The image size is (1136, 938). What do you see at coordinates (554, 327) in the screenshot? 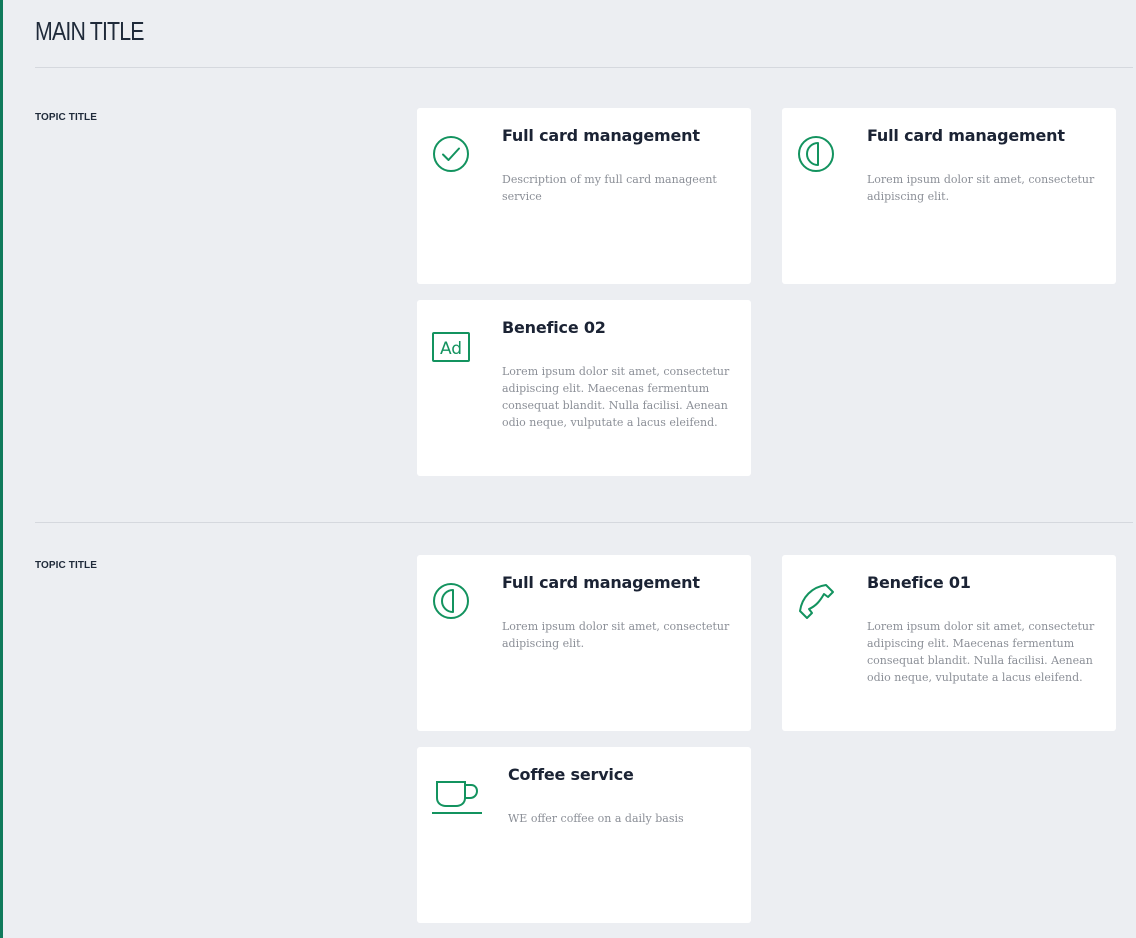
I see `card-title: Benefice 02` at bounding box center [554, 327].